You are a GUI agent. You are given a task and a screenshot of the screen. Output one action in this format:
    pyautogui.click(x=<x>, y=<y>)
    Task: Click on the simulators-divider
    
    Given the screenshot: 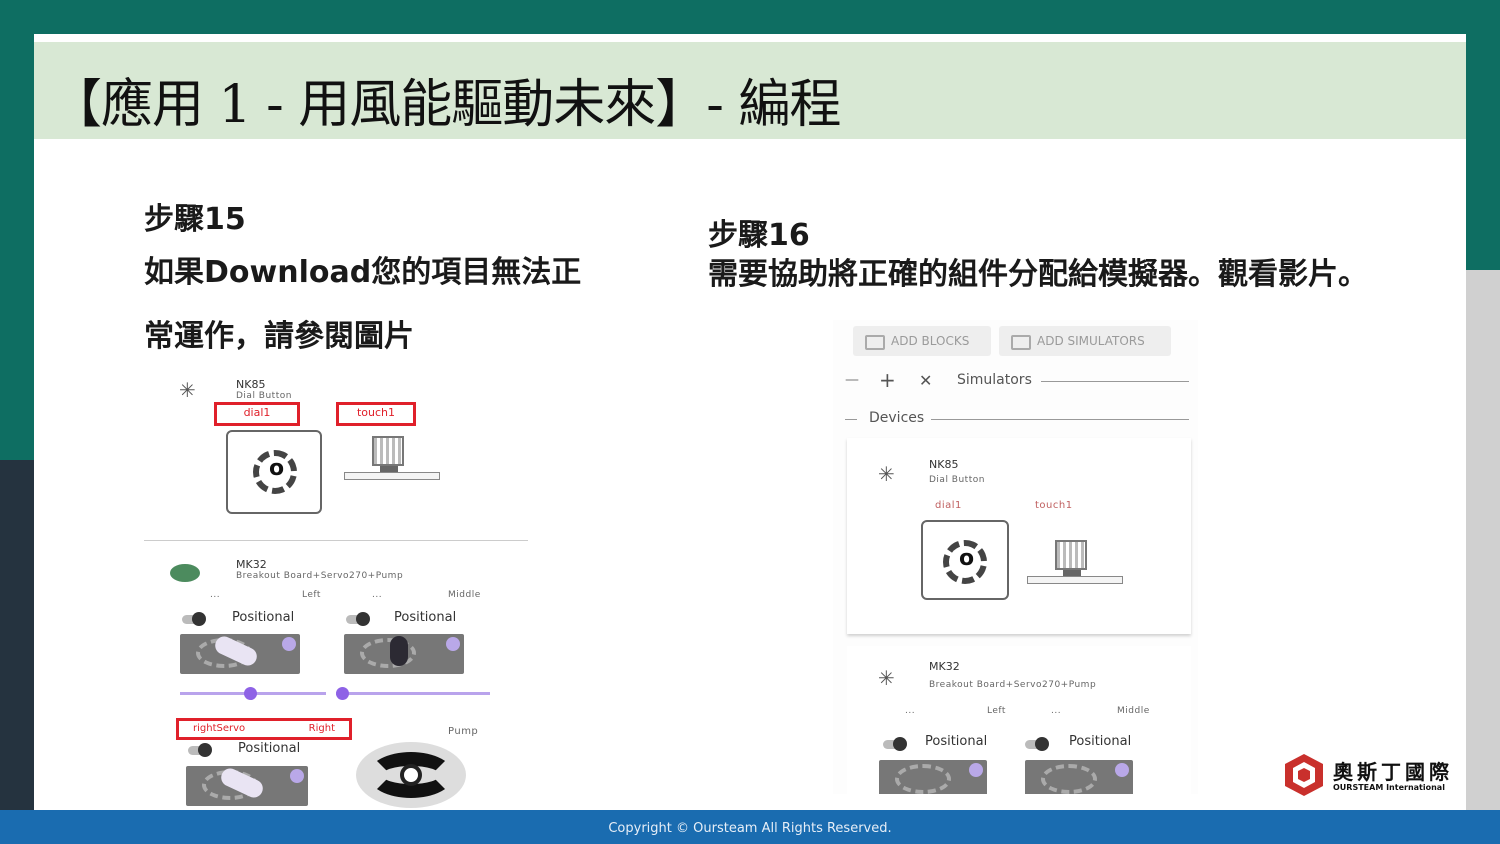 What is the action you would take?
    pyautogui.click(x=1115, y=381)
    